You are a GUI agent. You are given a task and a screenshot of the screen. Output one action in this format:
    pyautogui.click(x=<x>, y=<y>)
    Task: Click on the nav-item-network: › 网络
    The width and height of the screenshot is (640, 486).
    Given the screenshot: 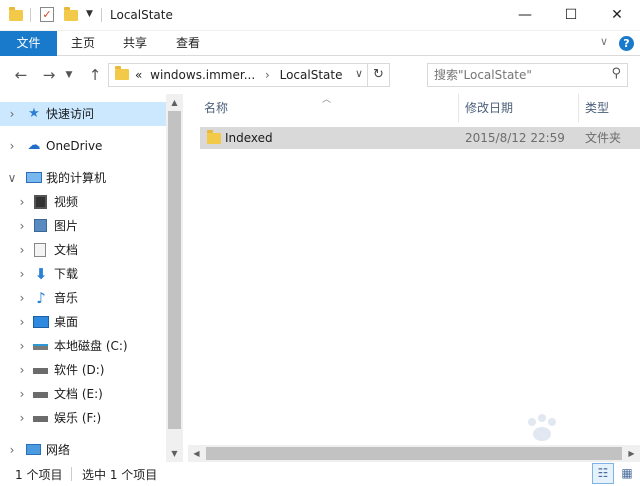 What is the action you would take?
    pyautogui.click(x=83, y=450)
    